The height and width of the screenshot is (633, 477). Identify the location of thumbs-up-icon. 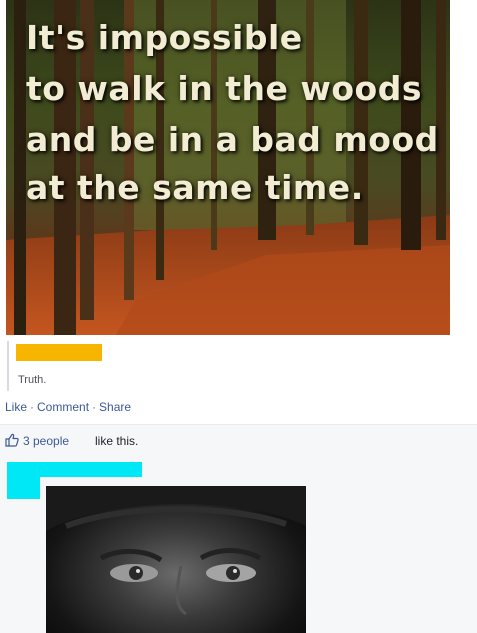
(12, 441).